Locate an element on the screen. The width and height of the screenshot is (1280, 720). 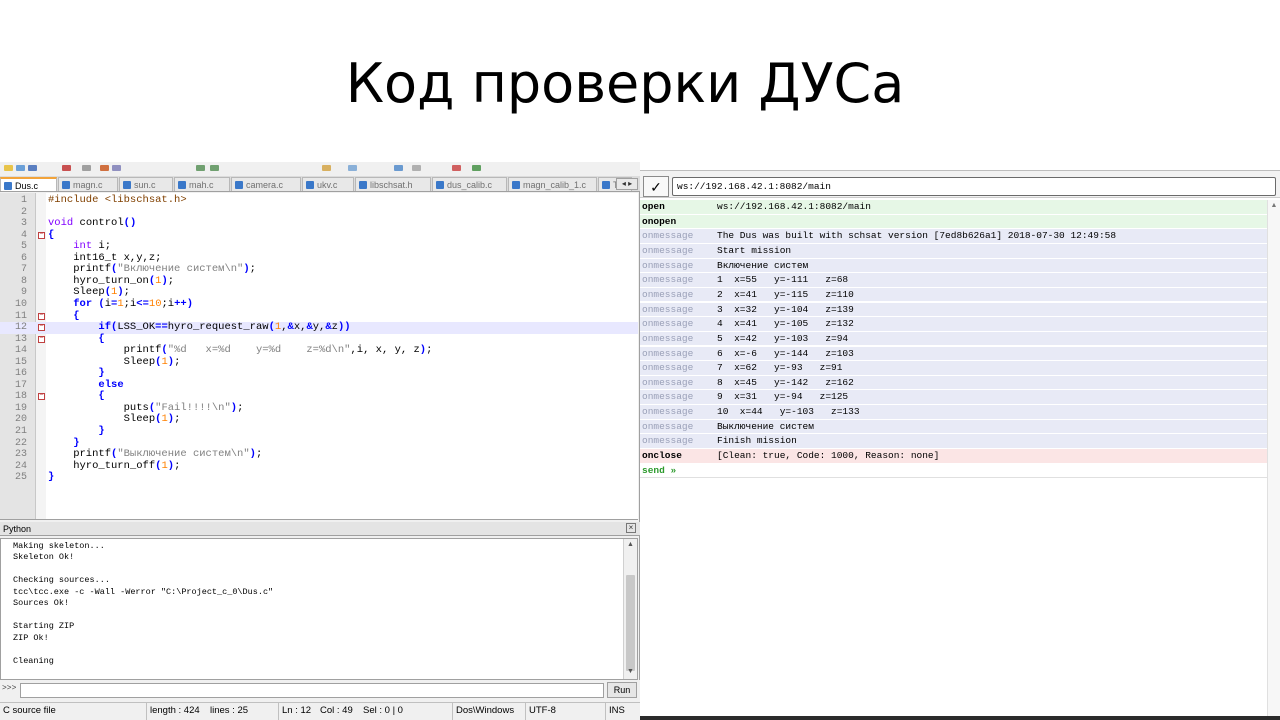
line-number: 14 is located at coordinates (20, 351).